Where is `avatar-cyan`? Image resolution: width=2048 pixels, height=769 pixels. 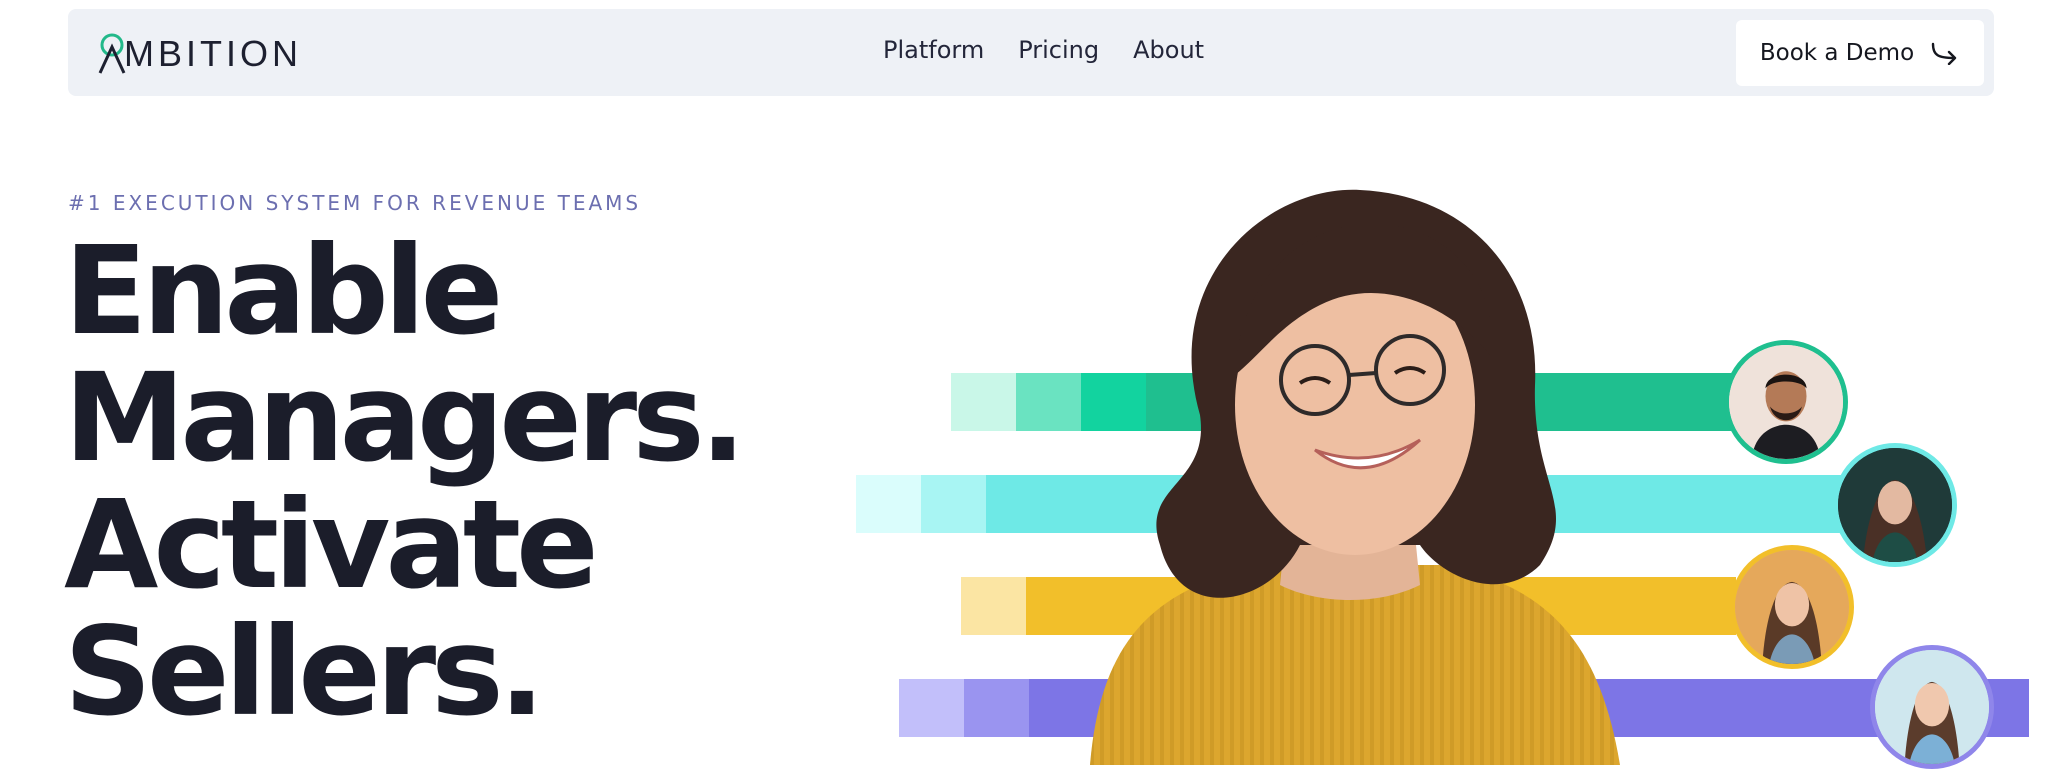
avatar-cyan is located at coordinates (1895, 505).